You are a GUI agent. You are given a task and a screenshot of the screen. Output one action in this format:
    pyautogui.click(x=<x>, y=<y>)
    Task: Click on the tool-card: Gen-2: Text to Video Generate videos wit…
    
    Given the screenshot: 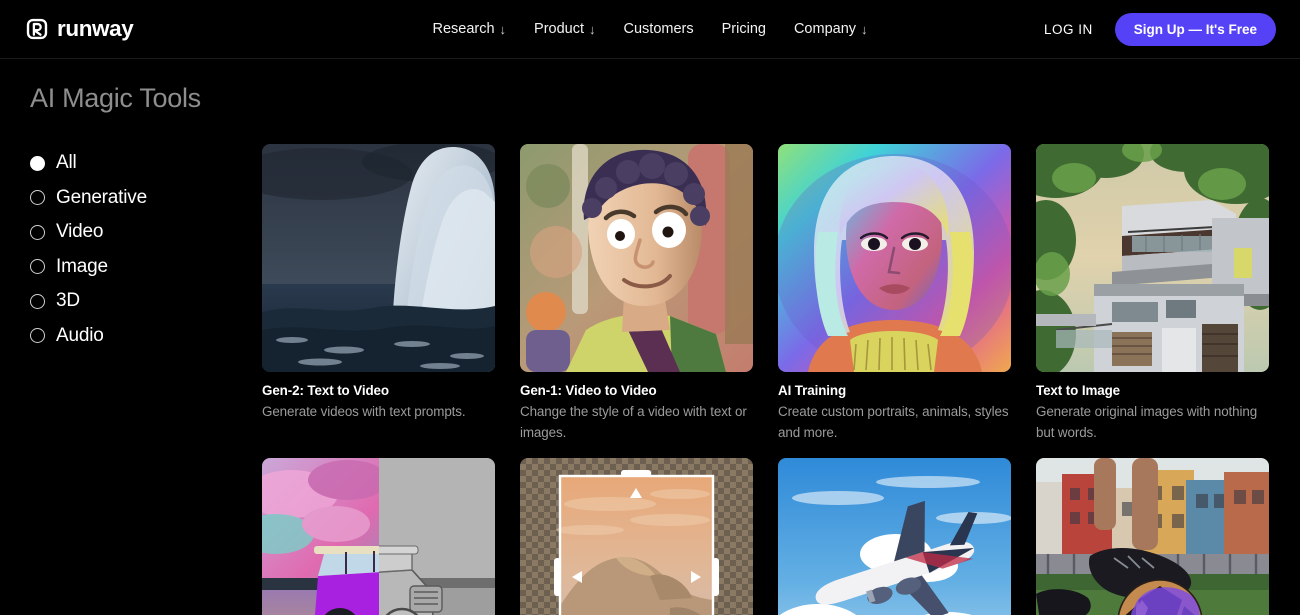 What is the action you would take?
    pyautogui.click(x=378, y=294)
    